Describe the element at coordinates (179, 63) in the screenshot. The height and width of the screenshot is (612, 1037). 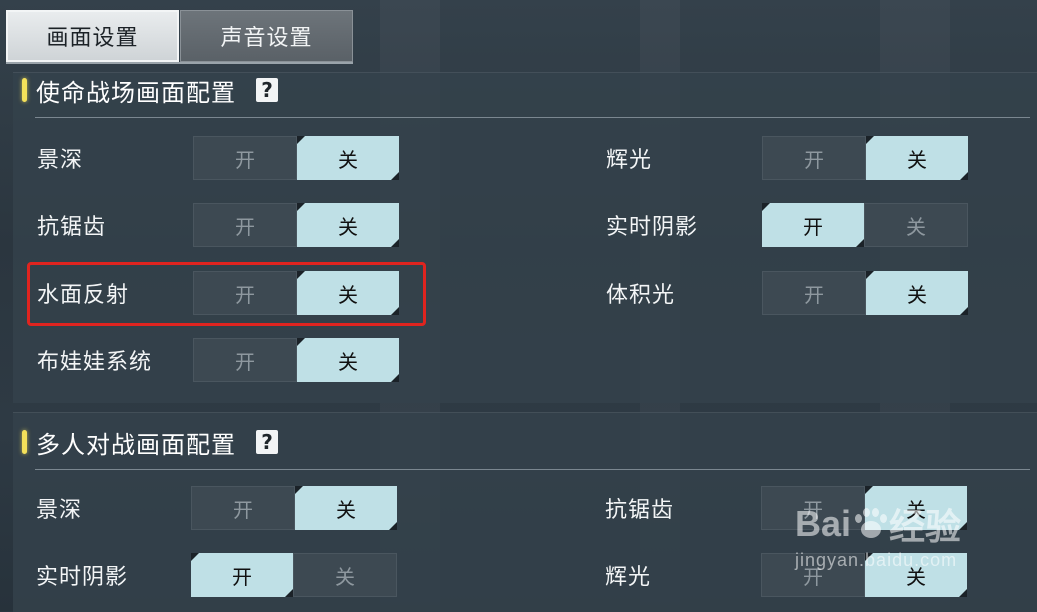
I see `tab-underline` at that location.